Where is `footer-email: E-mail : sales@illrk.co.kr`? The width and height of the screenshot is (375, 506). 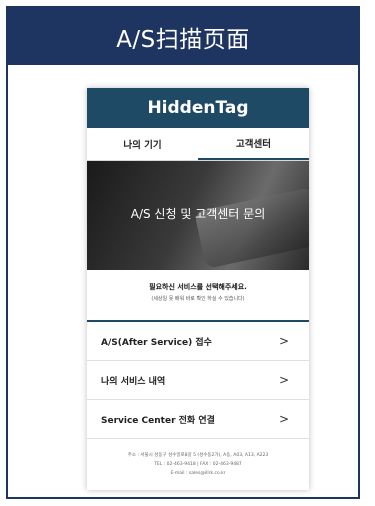 footer-email: E-mail : sales@illrk.co.kr is located at coordinates (198, 473).